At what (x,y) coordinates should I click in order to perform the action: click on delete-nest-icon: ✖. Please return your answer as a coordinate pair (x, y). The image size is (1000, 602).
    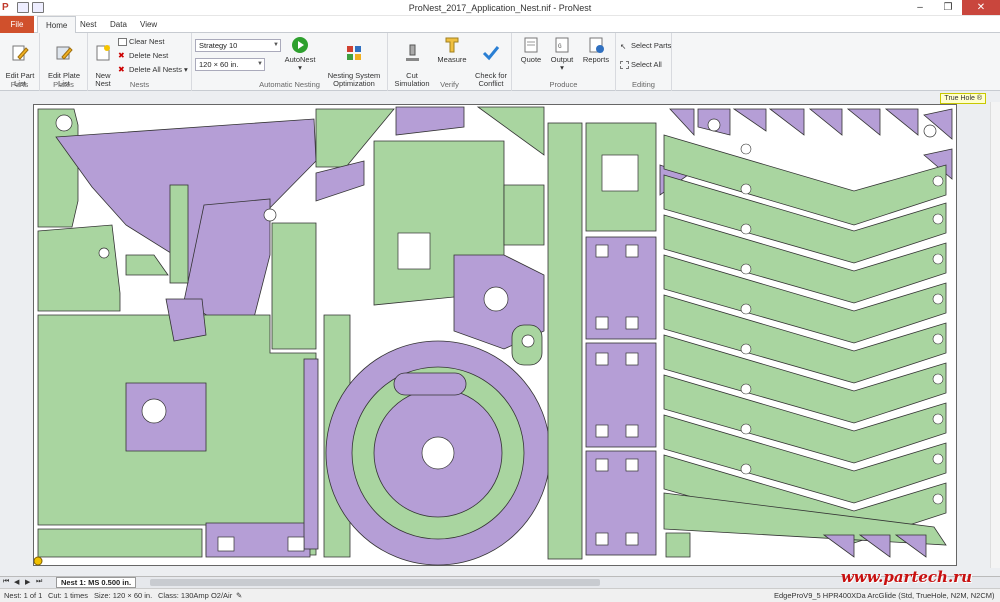
    Looking at the image, I should click on (121, 56).